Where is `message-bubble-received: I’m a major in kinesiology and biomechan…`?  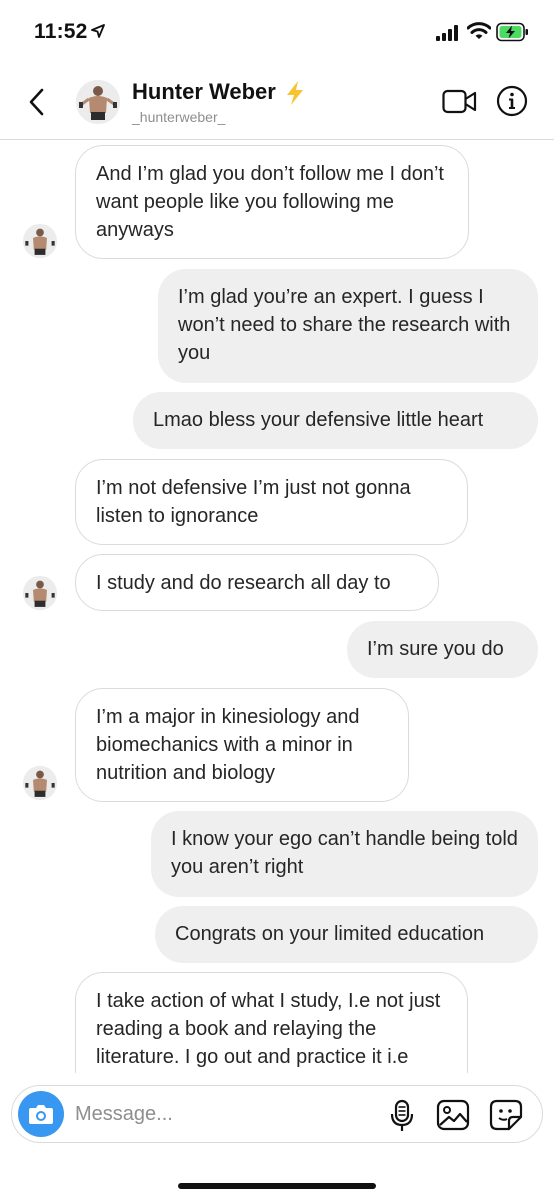
message-bubble-received: I’m a major in kinesiology and biomechan… is located at coordinates (242, 745).